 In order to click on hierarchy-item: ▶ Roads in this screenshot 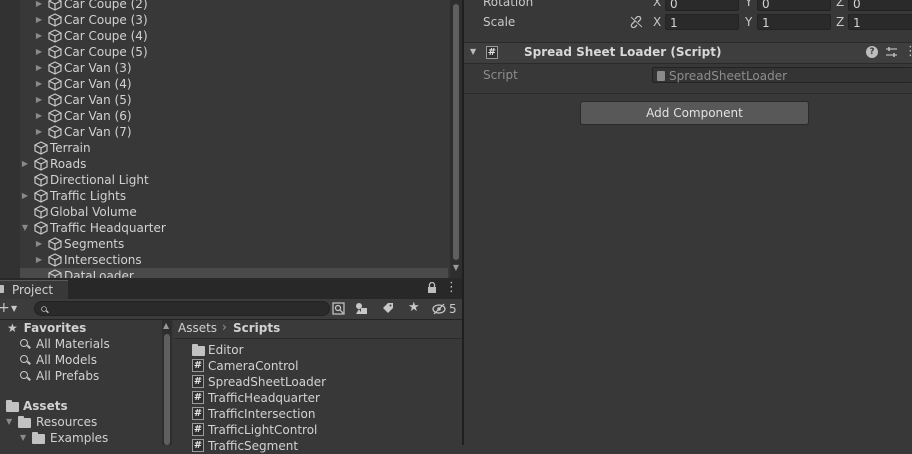, I will do `click(234, 164)`.